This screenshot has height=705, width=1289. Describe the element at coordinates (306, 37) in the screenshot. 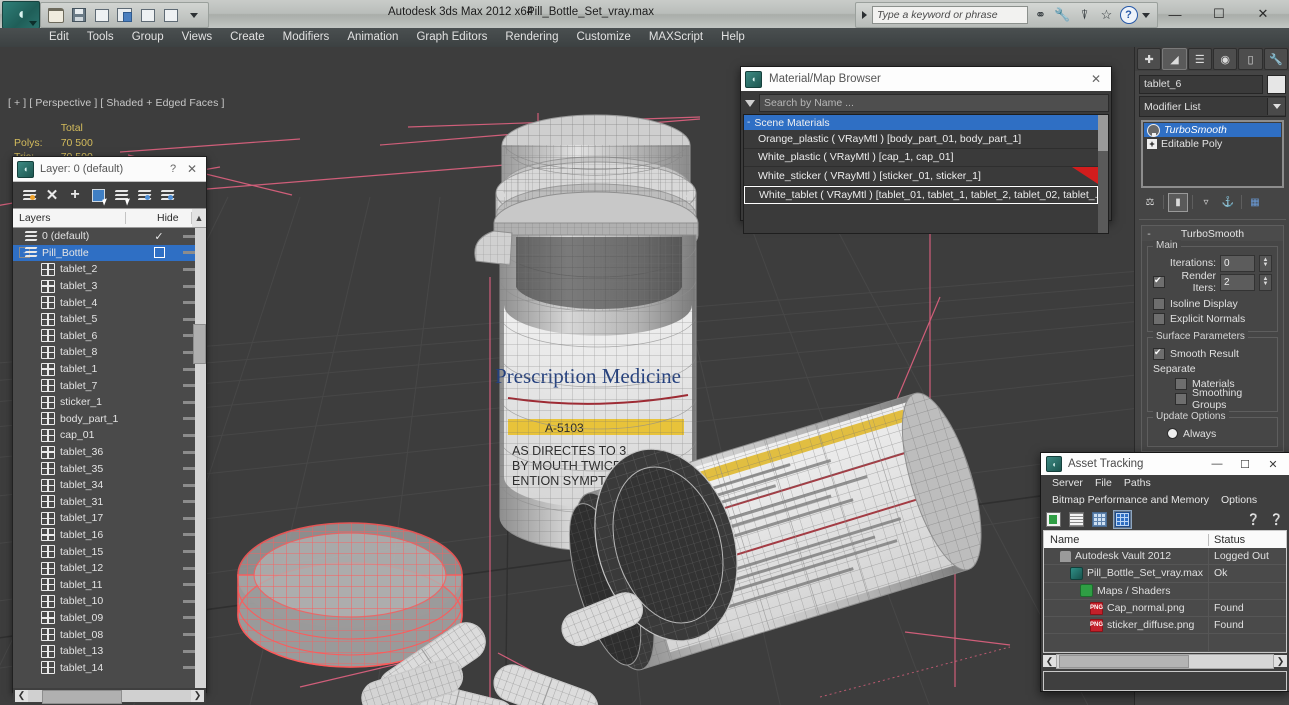

I see `menu-item-modifiers: Modifiers` at that location.